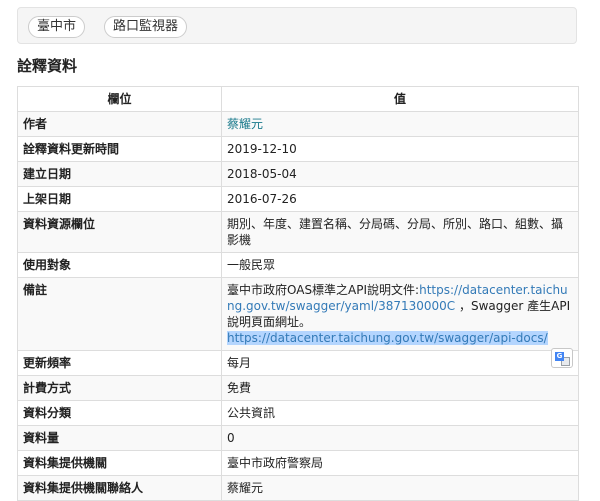 This screenshot has width=600, height=501. What do you see at coordinates (400, 149) in the screenshot?
I see `field-value: 2019-12-10` at bounding box center [400, 149].